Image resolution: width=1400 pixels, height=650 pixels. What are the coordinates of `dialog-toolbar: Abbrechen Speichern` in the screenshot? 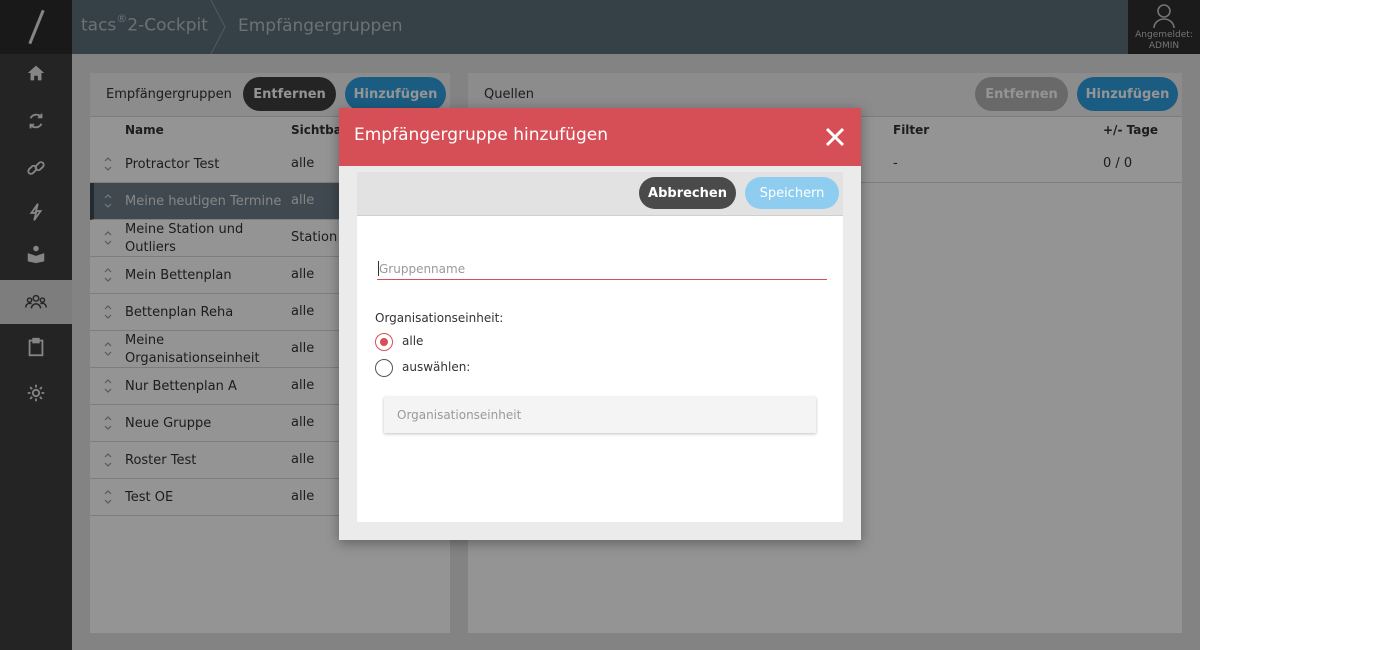 It's located at (600, 194).